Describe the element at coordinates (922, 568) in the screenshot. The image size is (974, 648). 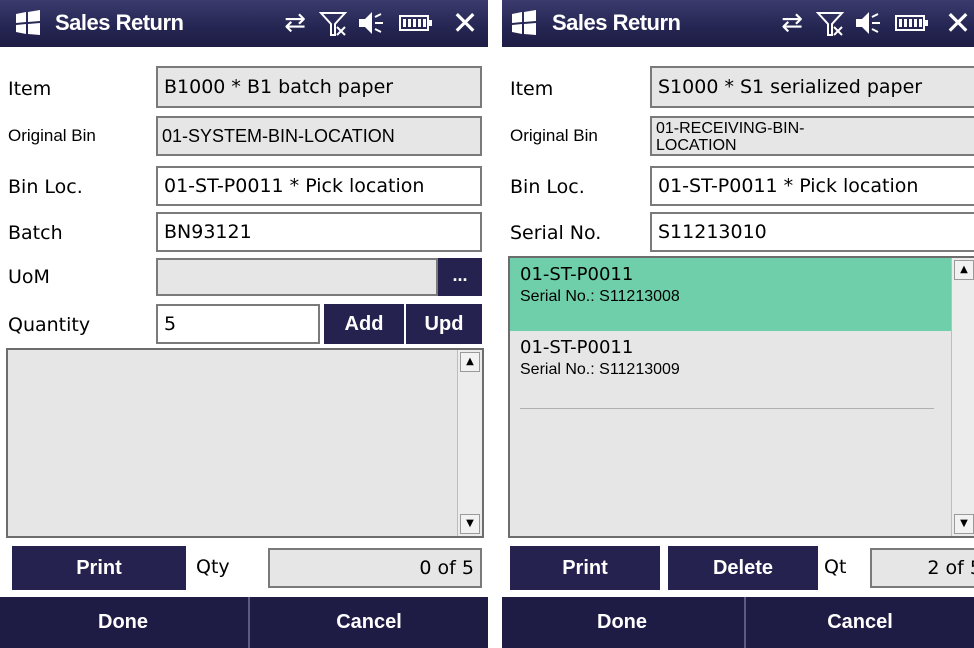
I see `qty-counter: 2 of 5` at that location.